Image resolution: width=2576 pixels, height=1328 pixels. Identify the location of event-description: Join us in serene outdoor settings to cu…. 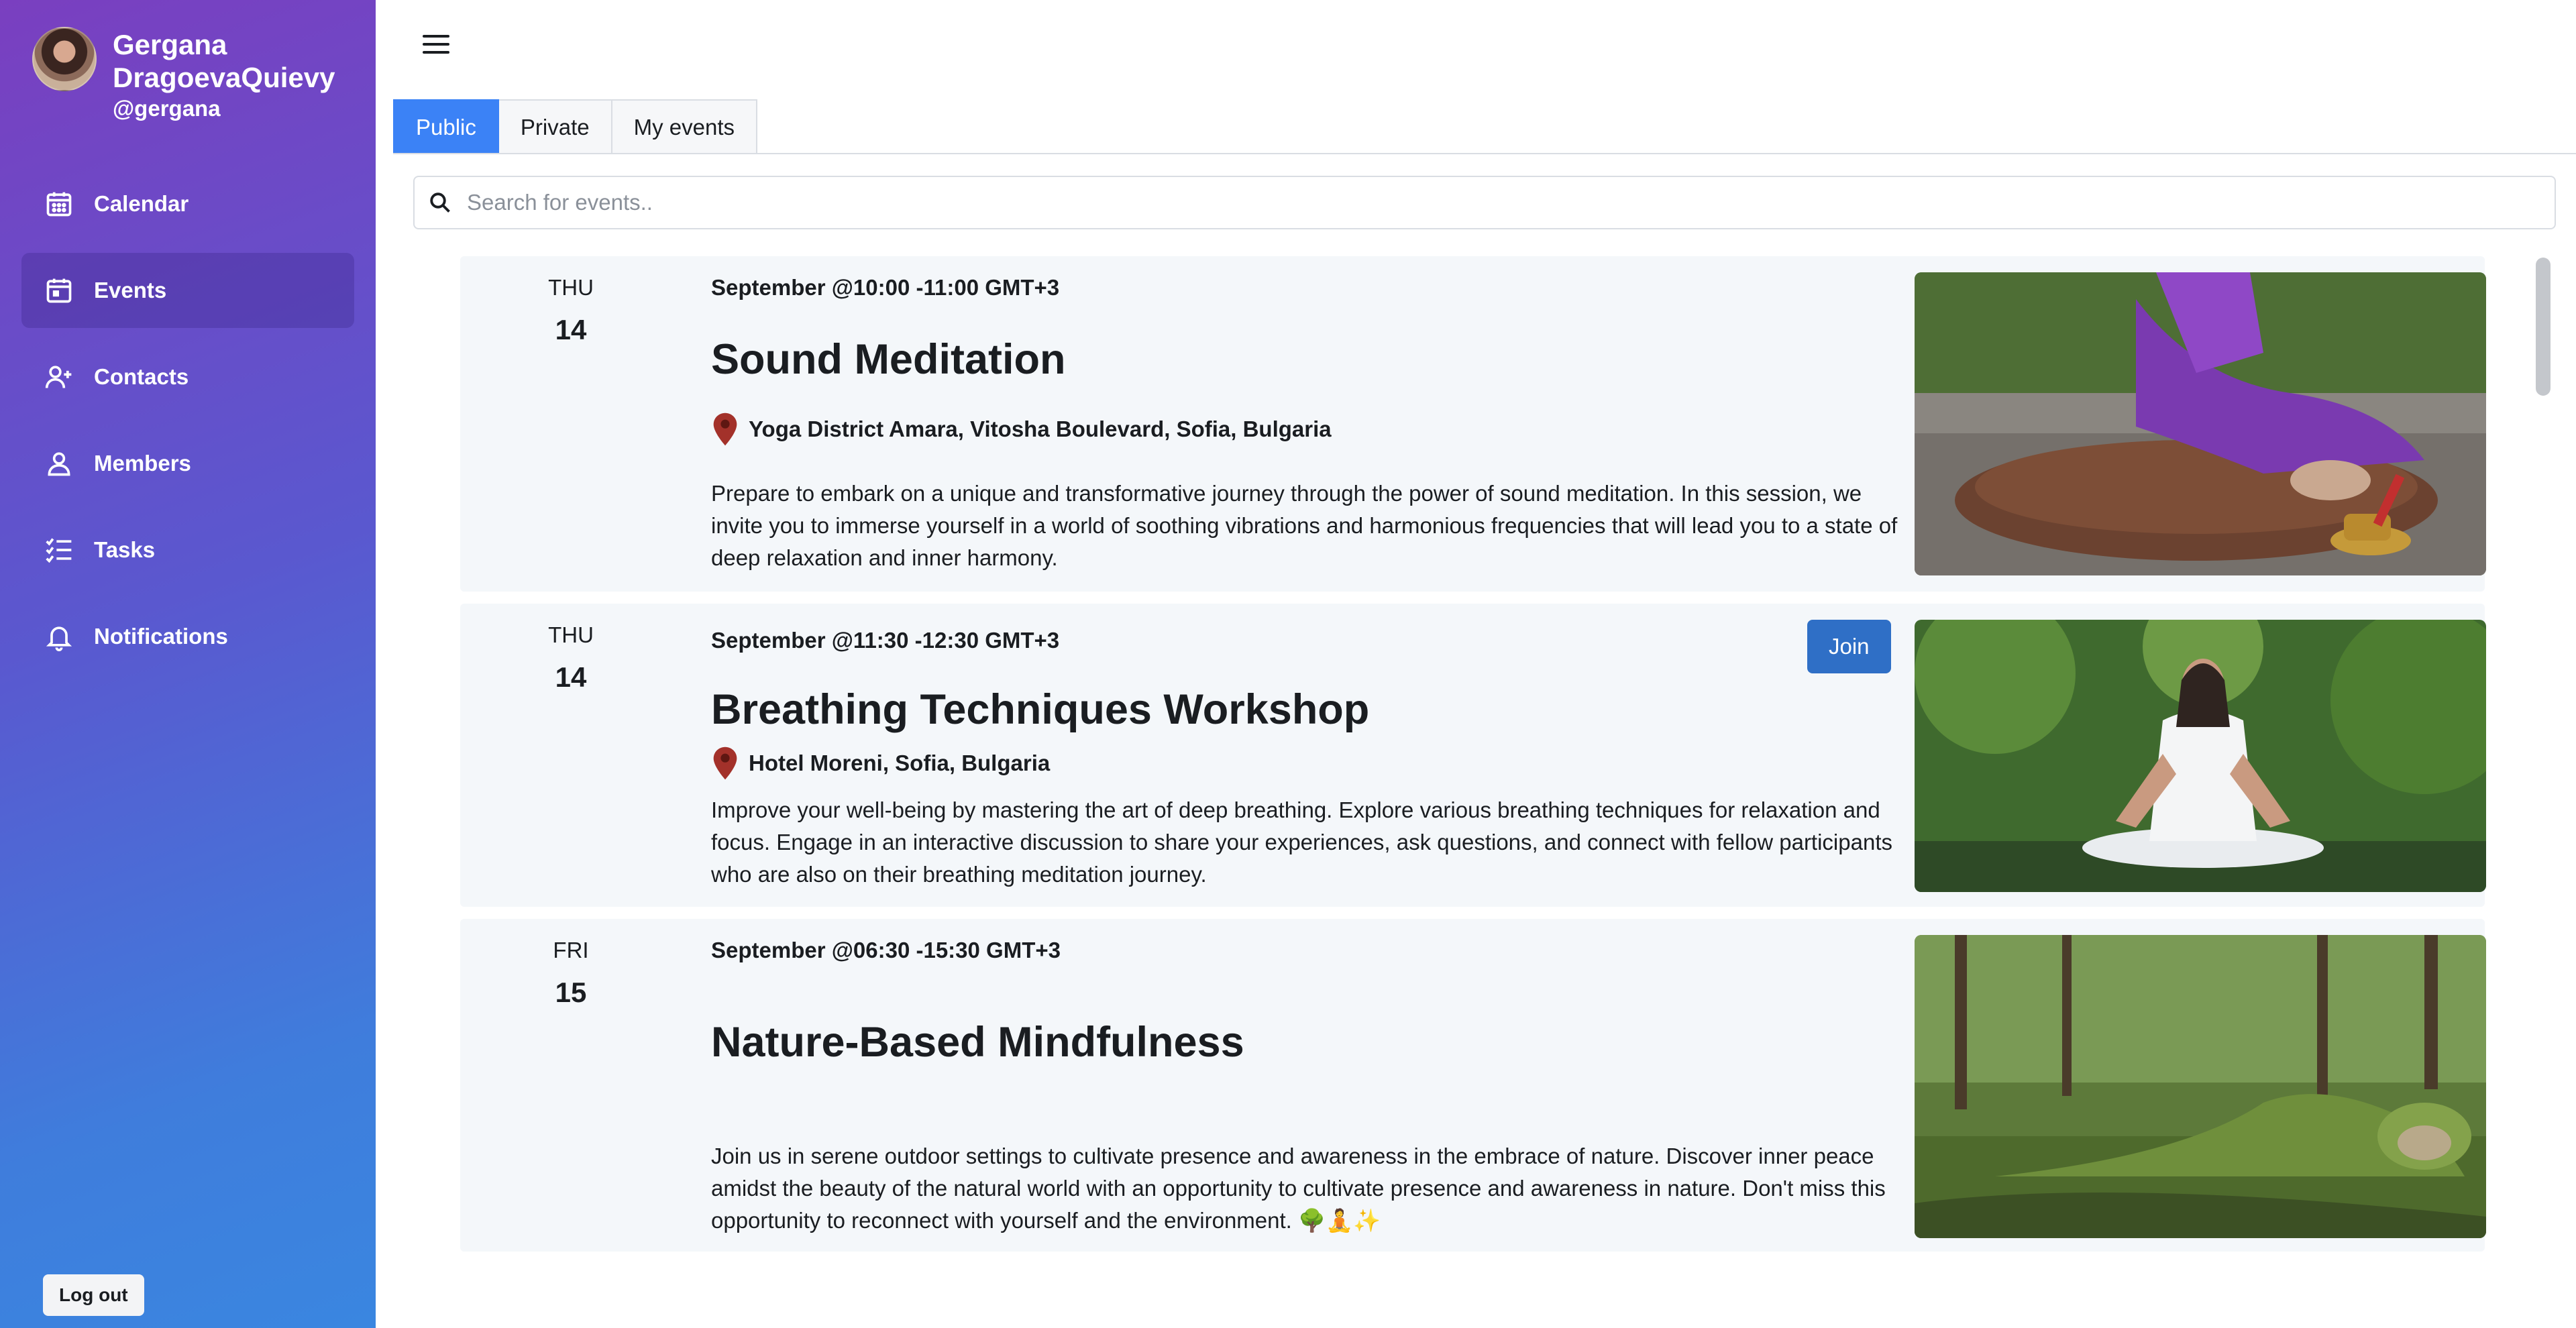
(1298, 1188).